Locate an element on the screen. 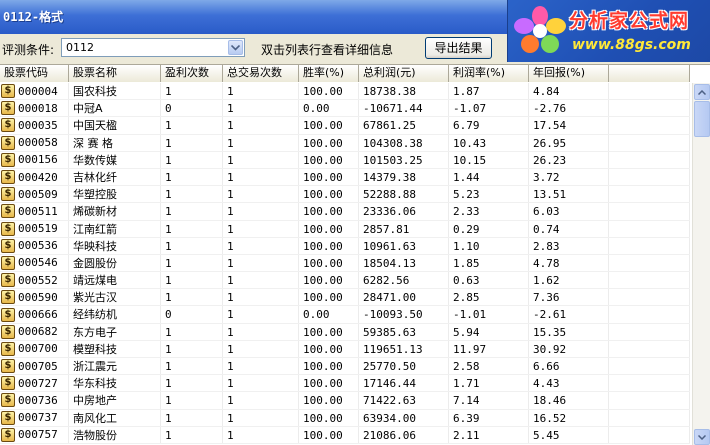 This screenshot has width=710, height=445. profit-margin-cell: 10.43 is located at coordinates (489, 142).